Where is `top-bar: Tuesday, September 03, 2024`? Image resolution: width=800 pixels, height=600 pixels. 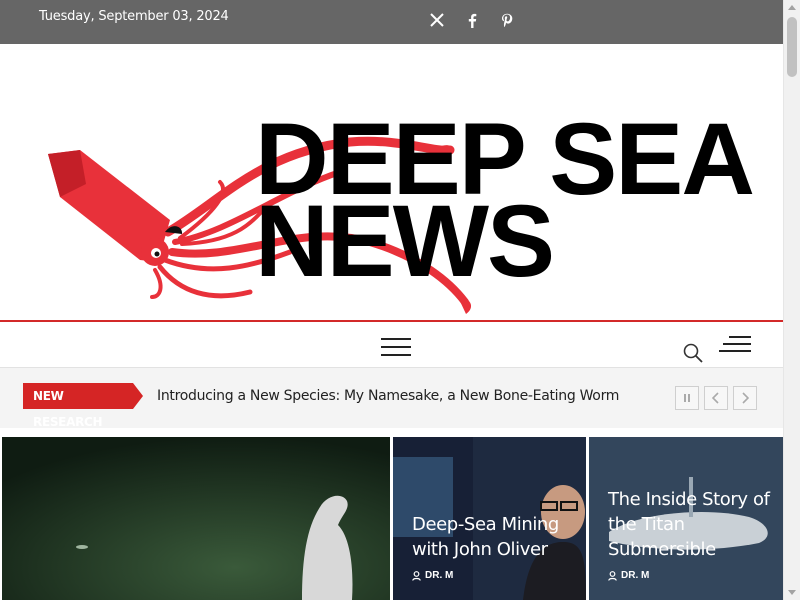
top-bar: Tuesday, September 03, 2024 is located at coordinates (391, 22).